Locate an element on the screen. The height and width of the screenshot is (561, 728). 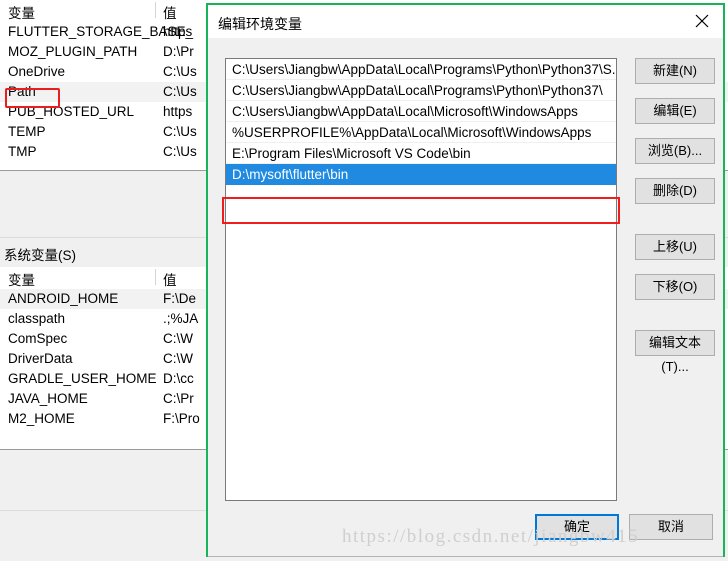
dialog-titlebar: 编辑环境变量 is located at coordinates (465, 21).